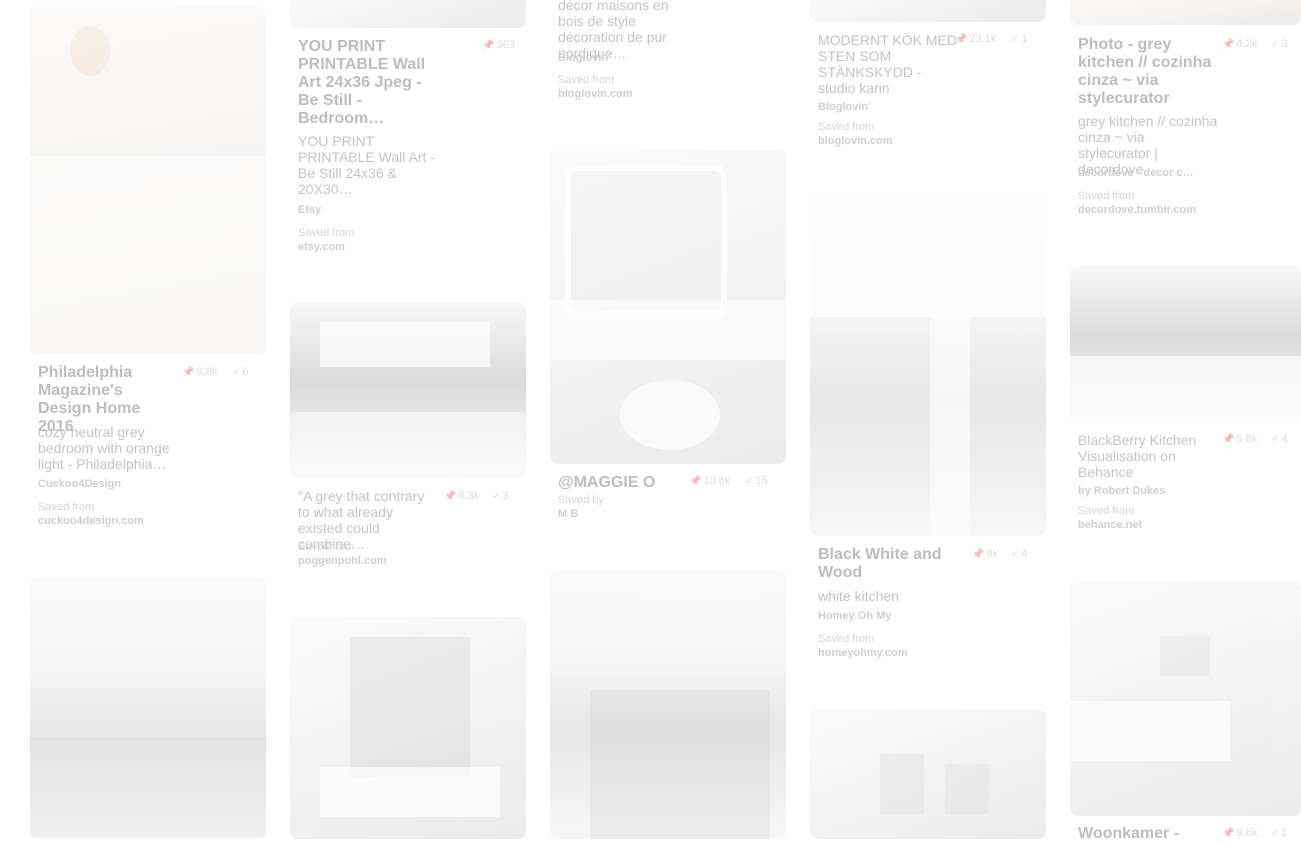 The image size is (1301, 843). Describe the element at coordinates (756, 481) in the screenshot. I see `like-count: ✓ 15` at that location.